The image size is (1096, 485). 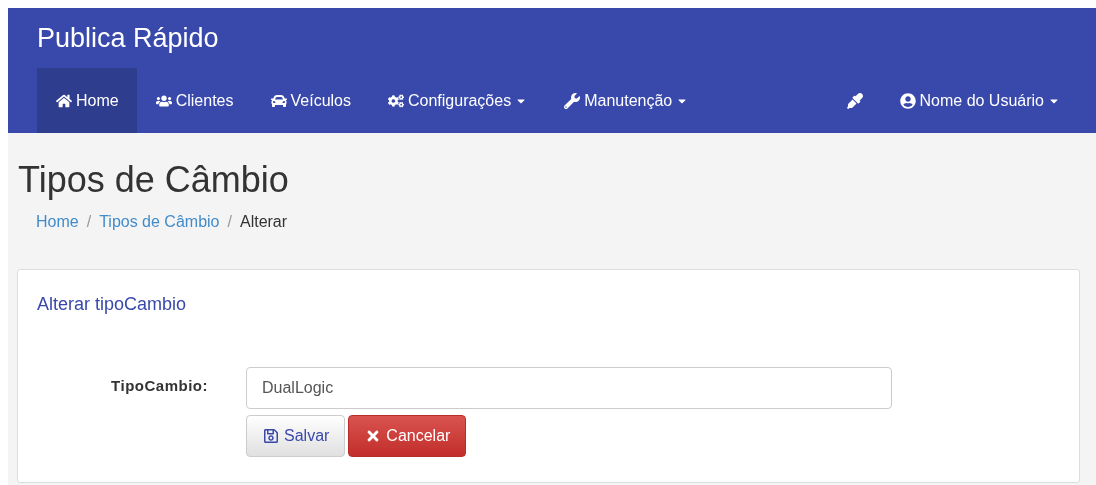 What do you see at coordinates (988, 100) in the screenshot?
I see `user-menu: Nome do Usuário` at bounding box center [988, 100].